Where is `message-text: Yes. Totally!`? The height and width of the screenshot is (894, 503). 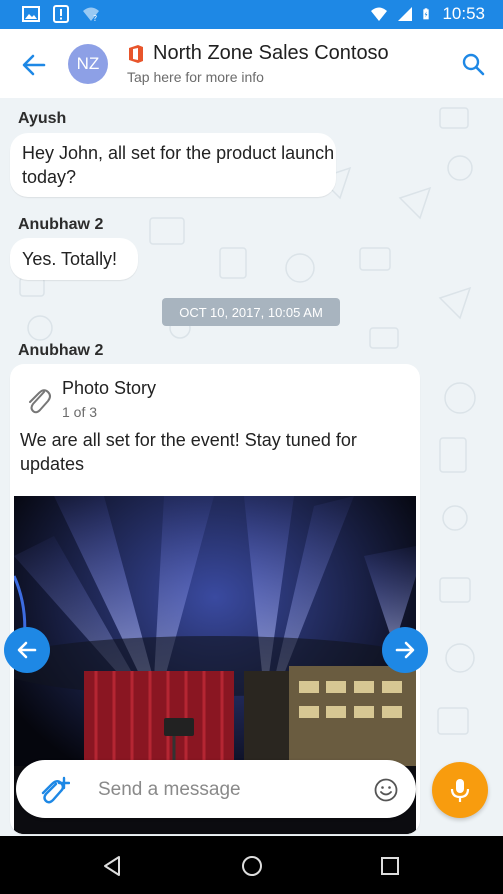
message-text: Yes. Totally! is located at coordinates (70, 259).